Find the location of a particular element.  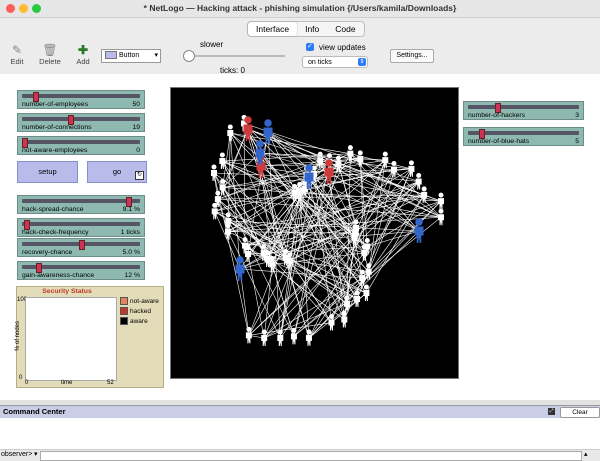

slider-label: number-of-employees is located at coordinates (55, 104).